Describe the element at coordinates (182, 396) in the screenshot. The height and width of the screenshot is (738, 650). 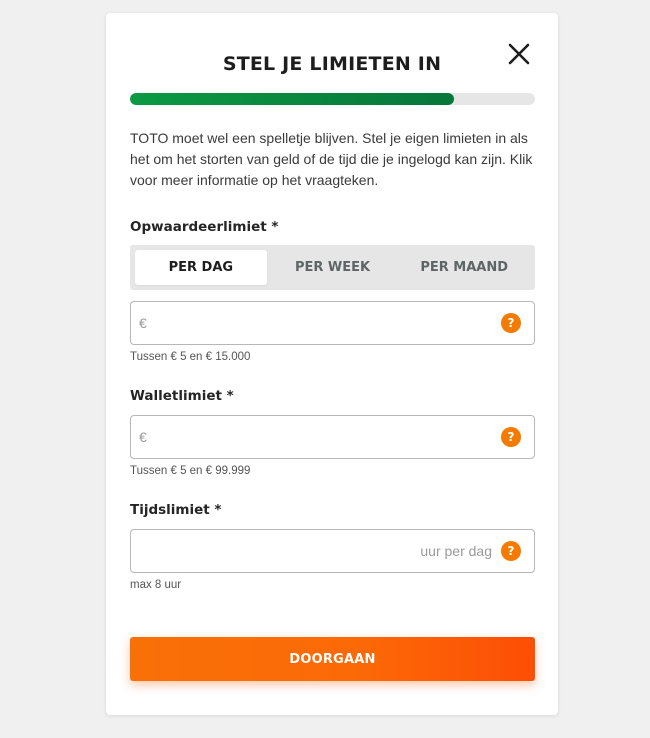
I see `wallet-limit-label: Walletlimiet *` at that location.